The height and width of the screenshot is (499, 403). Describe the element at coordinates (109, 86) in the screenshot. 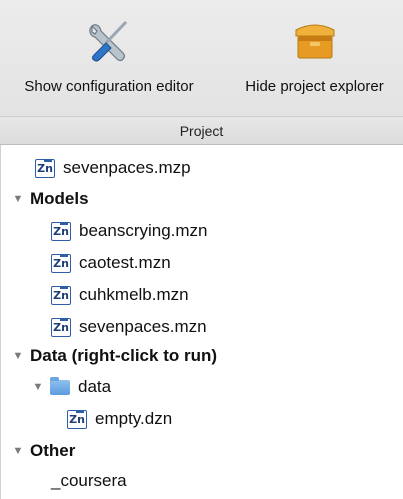

I see `show-configuration-editor-label: Show configuration editor` at that location.